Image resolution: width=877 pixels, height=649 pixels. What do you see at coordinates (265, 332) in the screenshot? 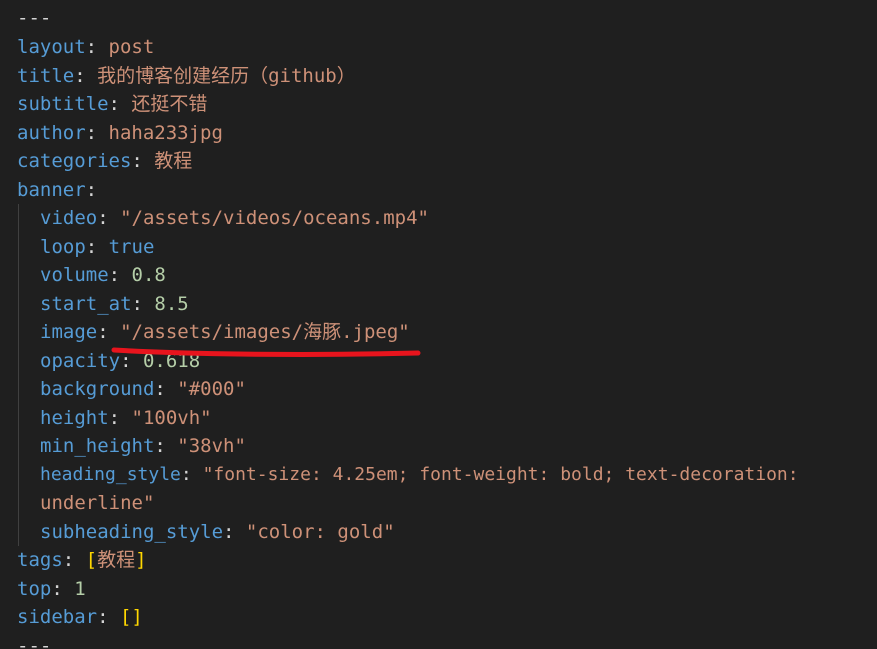
I see `yaml-value: "/assets/images/海豚.jpeg"` at bounding box center [265, 332].